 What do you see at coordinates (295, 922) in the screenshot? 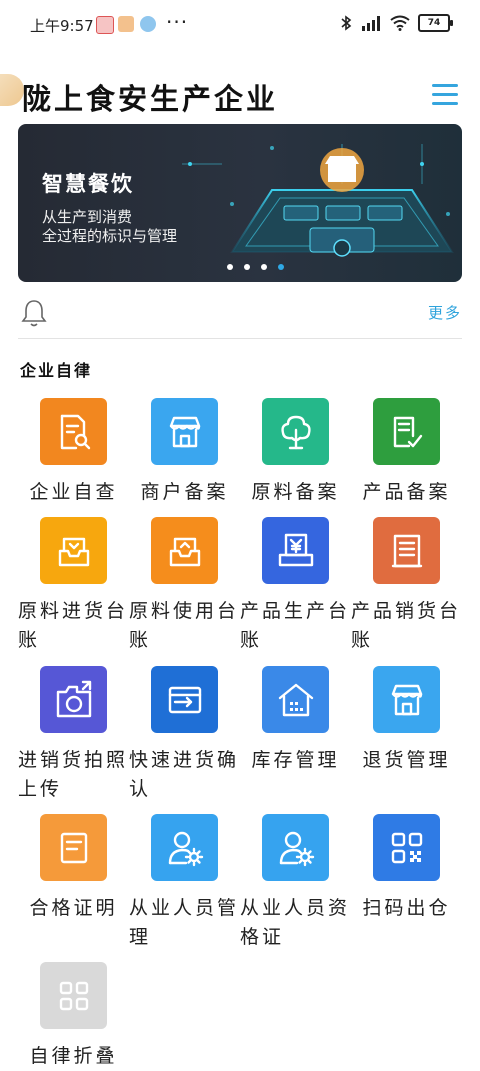
I see `grid-tile-label: 从业人员资格证` at bounding box center [295, 922].